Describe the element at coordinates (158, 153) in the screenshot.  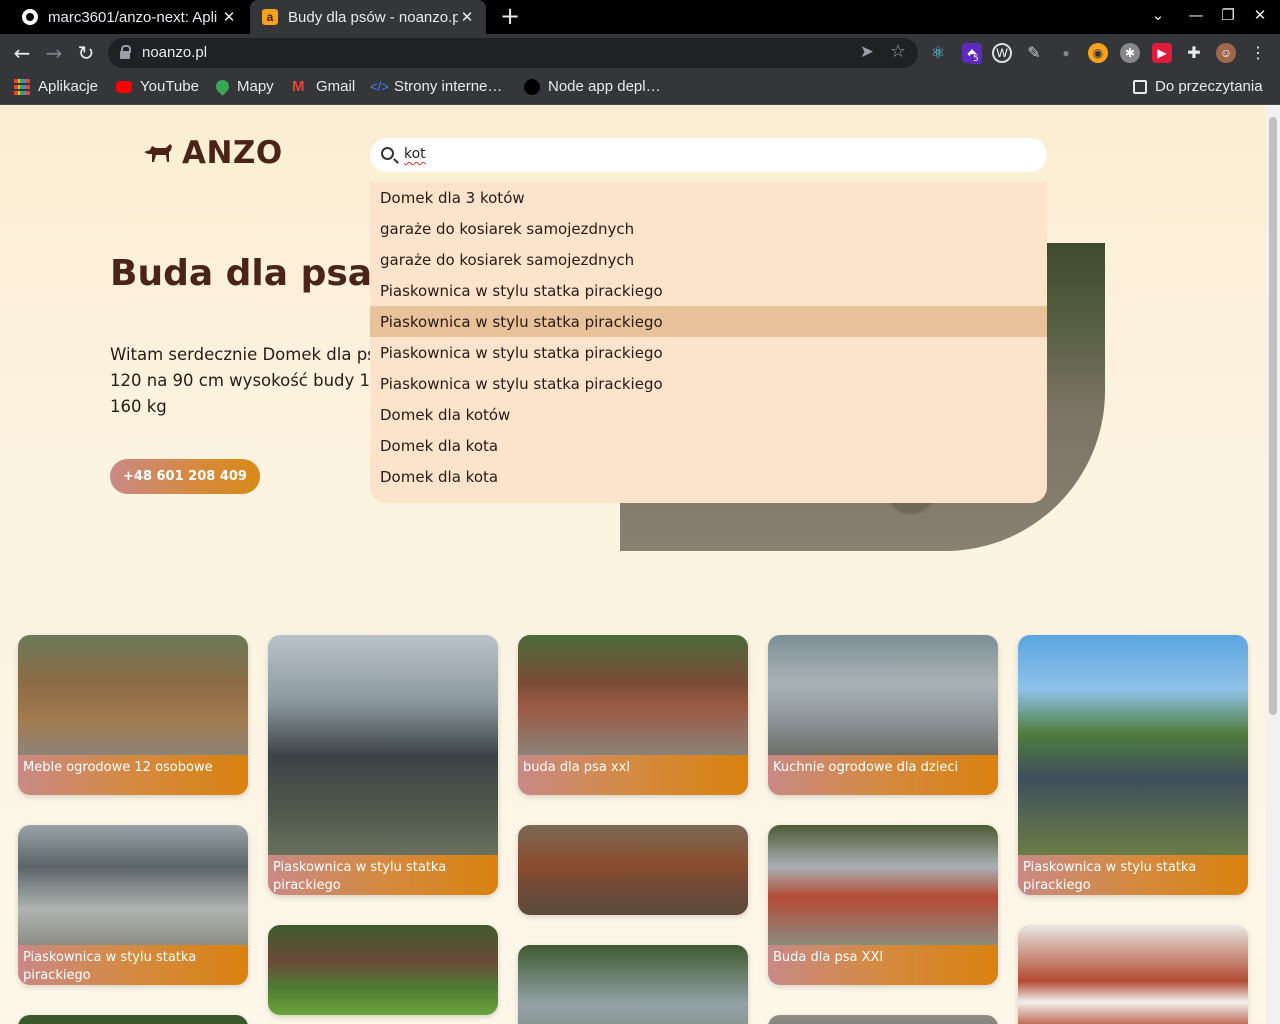
I see `dog-logo-icon` at that location.